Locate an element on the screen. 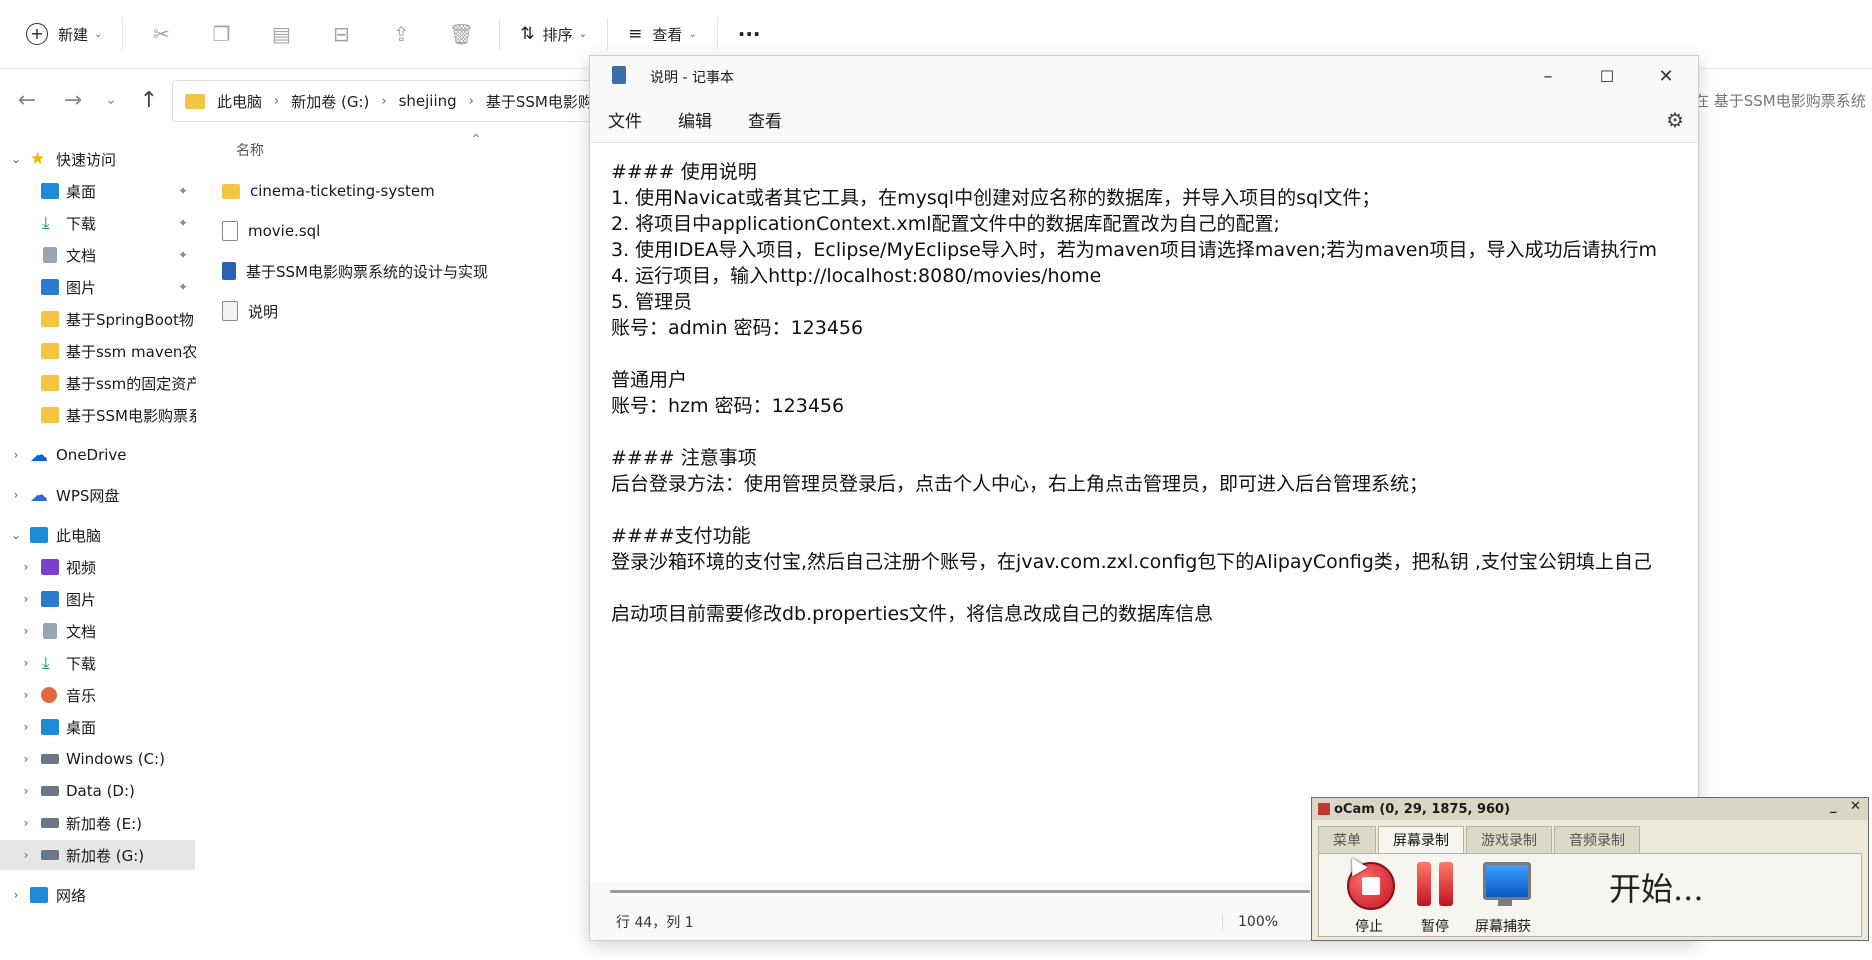 Image resolution: width=1872 pixels, height=960 pixels. sidebar-item-downloads: ⤓ 下载 ✦ is located at coordinates (98, 223).